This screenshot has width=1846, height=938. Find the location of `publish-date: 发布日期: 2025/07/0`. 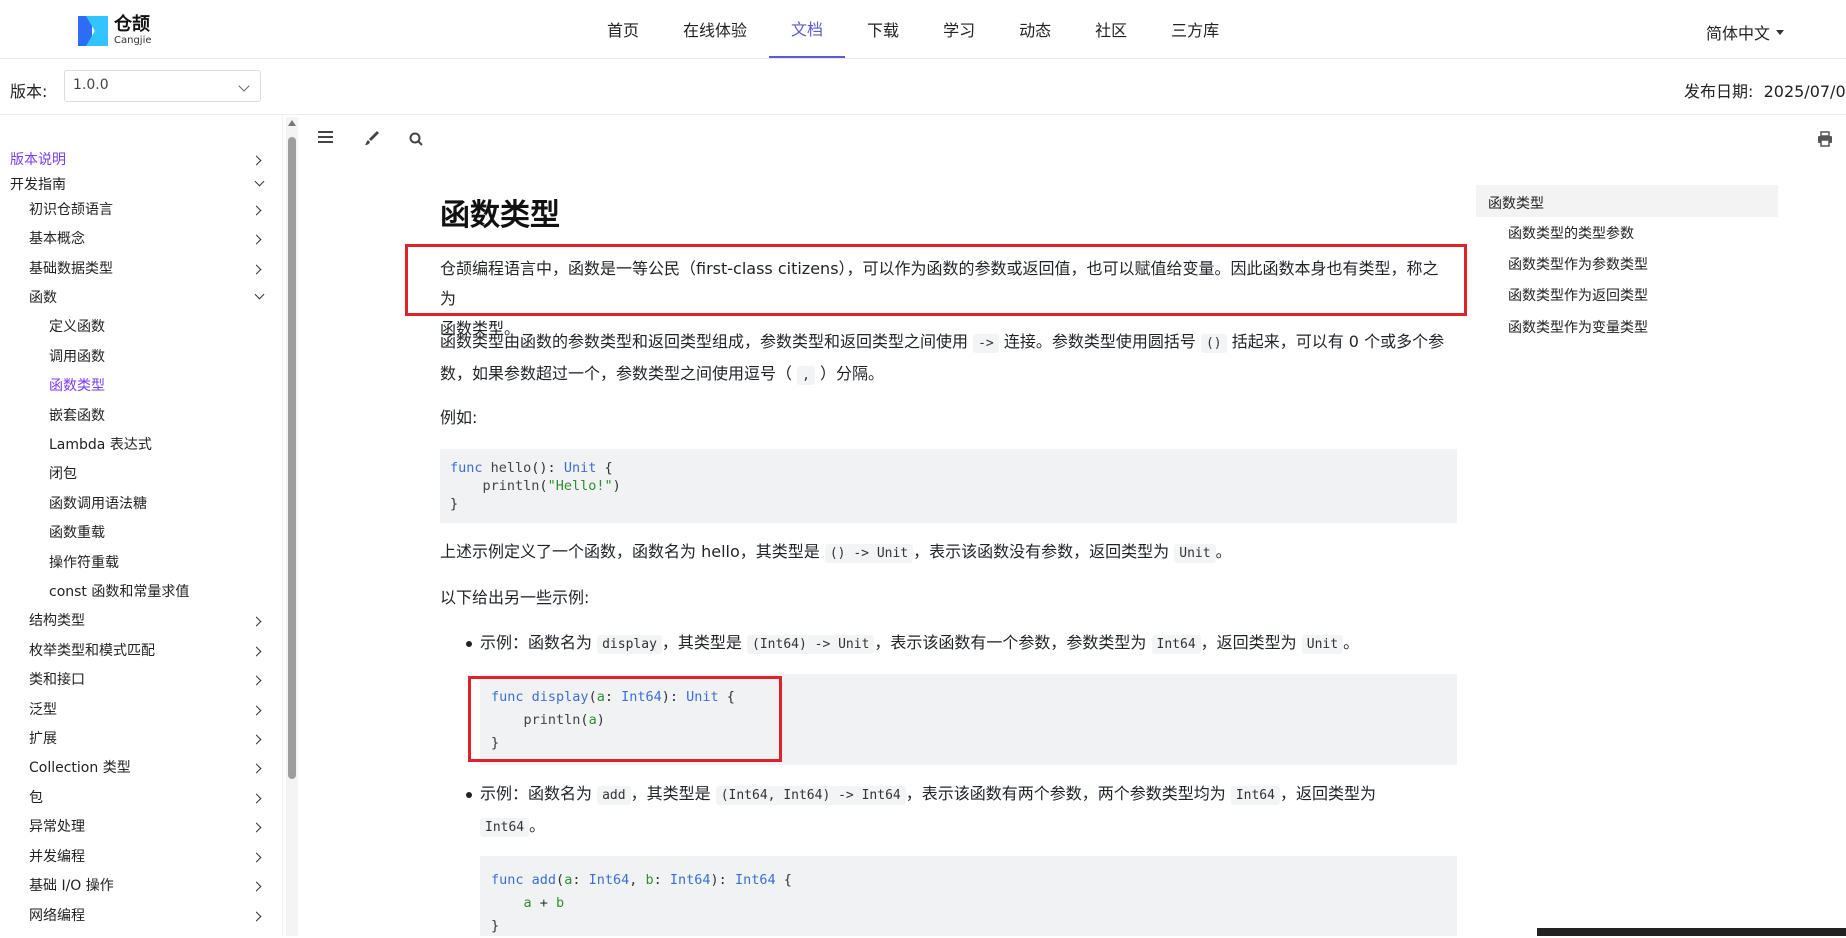

publish-date: 发布日期: 2025/07/0 is located at coordinates (1765, 91).